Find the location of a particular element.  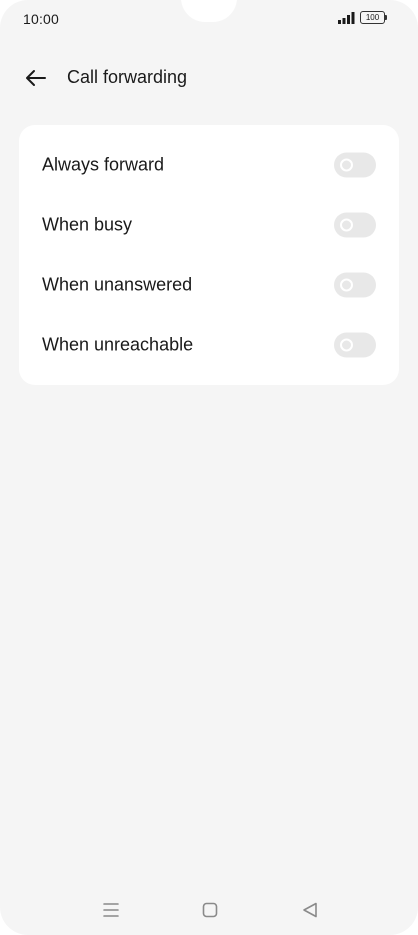

home-button is located at coordinates (210, 910).